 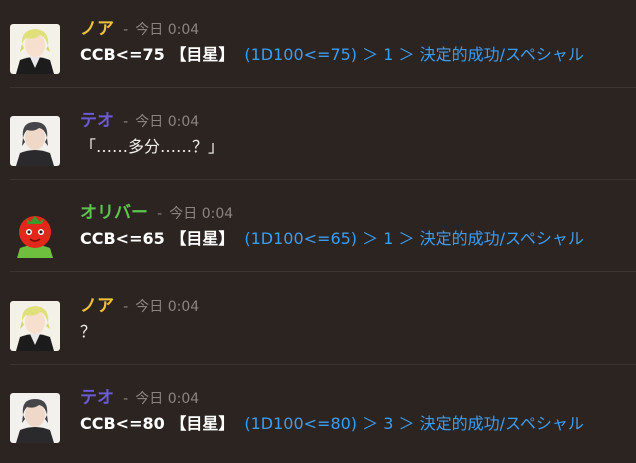 What do you see at coordinates (35, 233) in the screenshot?
I see `avatar-oliver` at bounding box center [35, 233].